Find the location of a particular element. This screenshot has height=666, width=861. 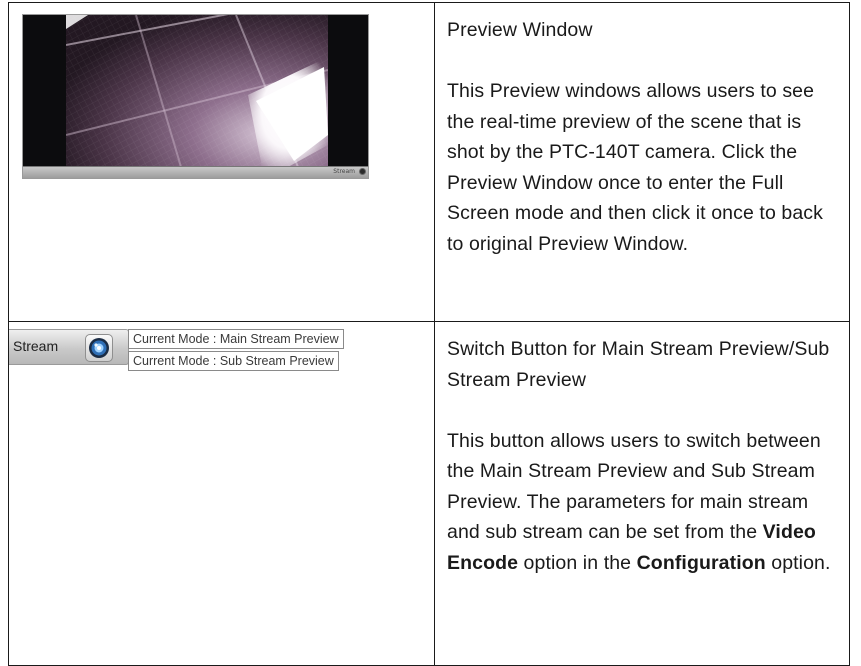

configuration-term: Configuration is located at coordinates (701, 562).